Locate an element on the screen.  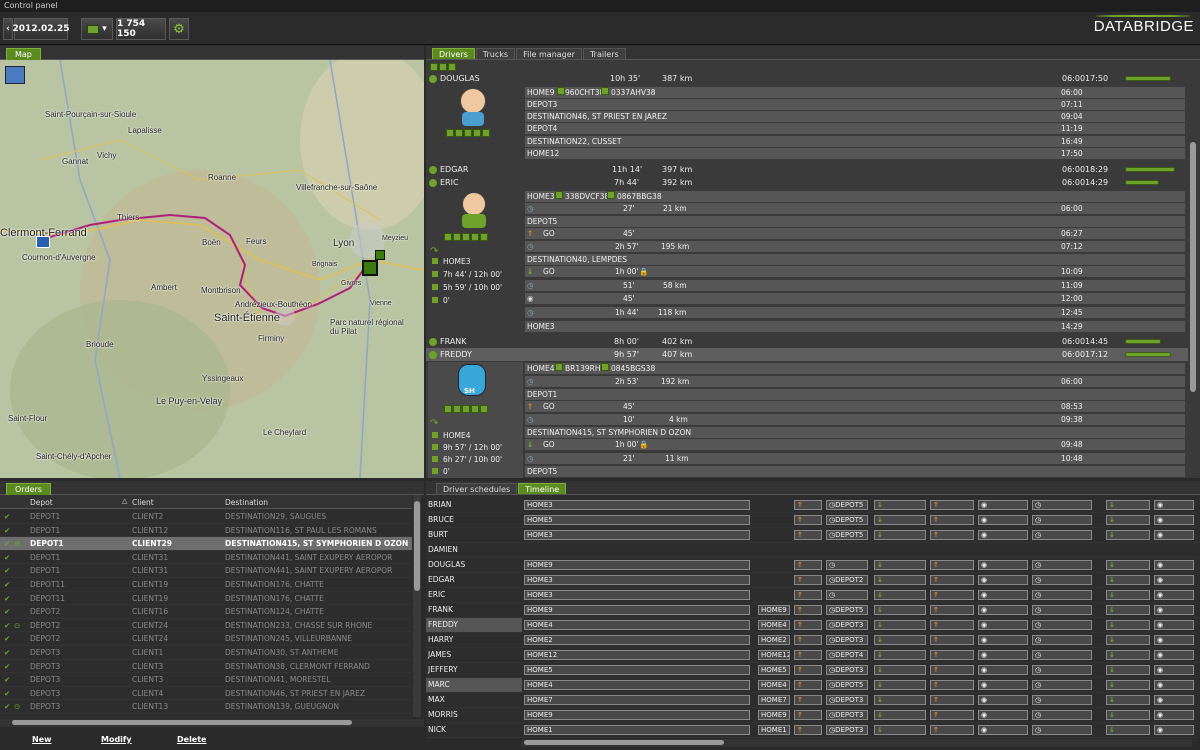
collapse-icon is located at coordinates (443, 66).